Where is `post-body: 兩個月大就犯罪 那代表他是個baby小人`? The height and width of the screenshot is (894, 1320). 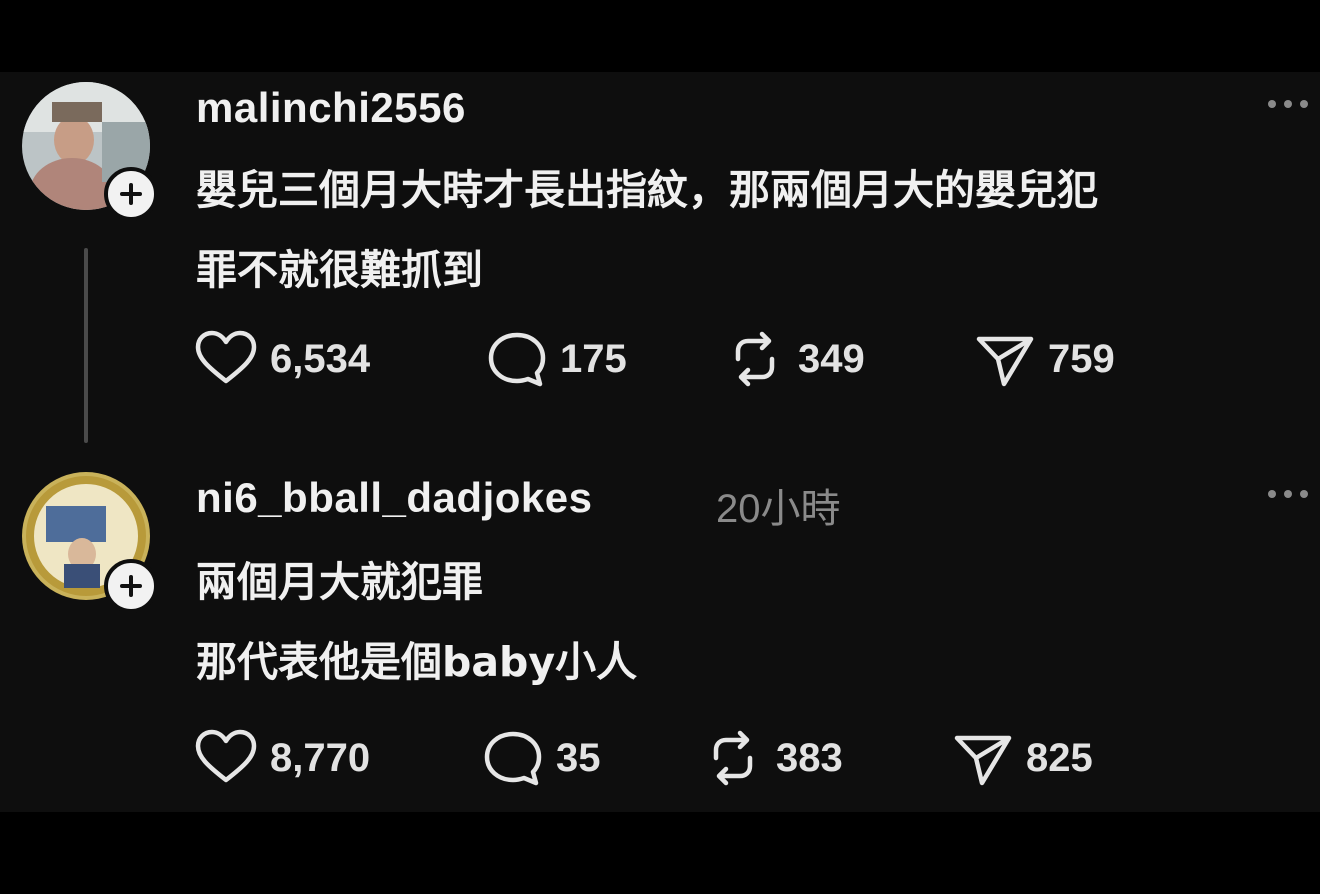 post-body: 兩個月大就犯罪 那代表他是個baby小人 is located at coordinates (416, 622).